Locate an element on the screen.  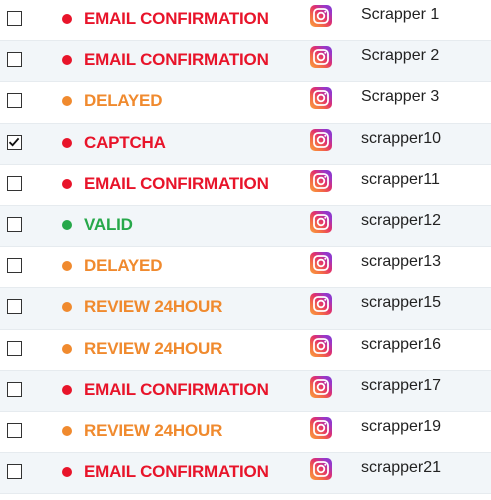
list-item: REVIEW 24HOUR scrapper15 is located at coordinates (245, 309).